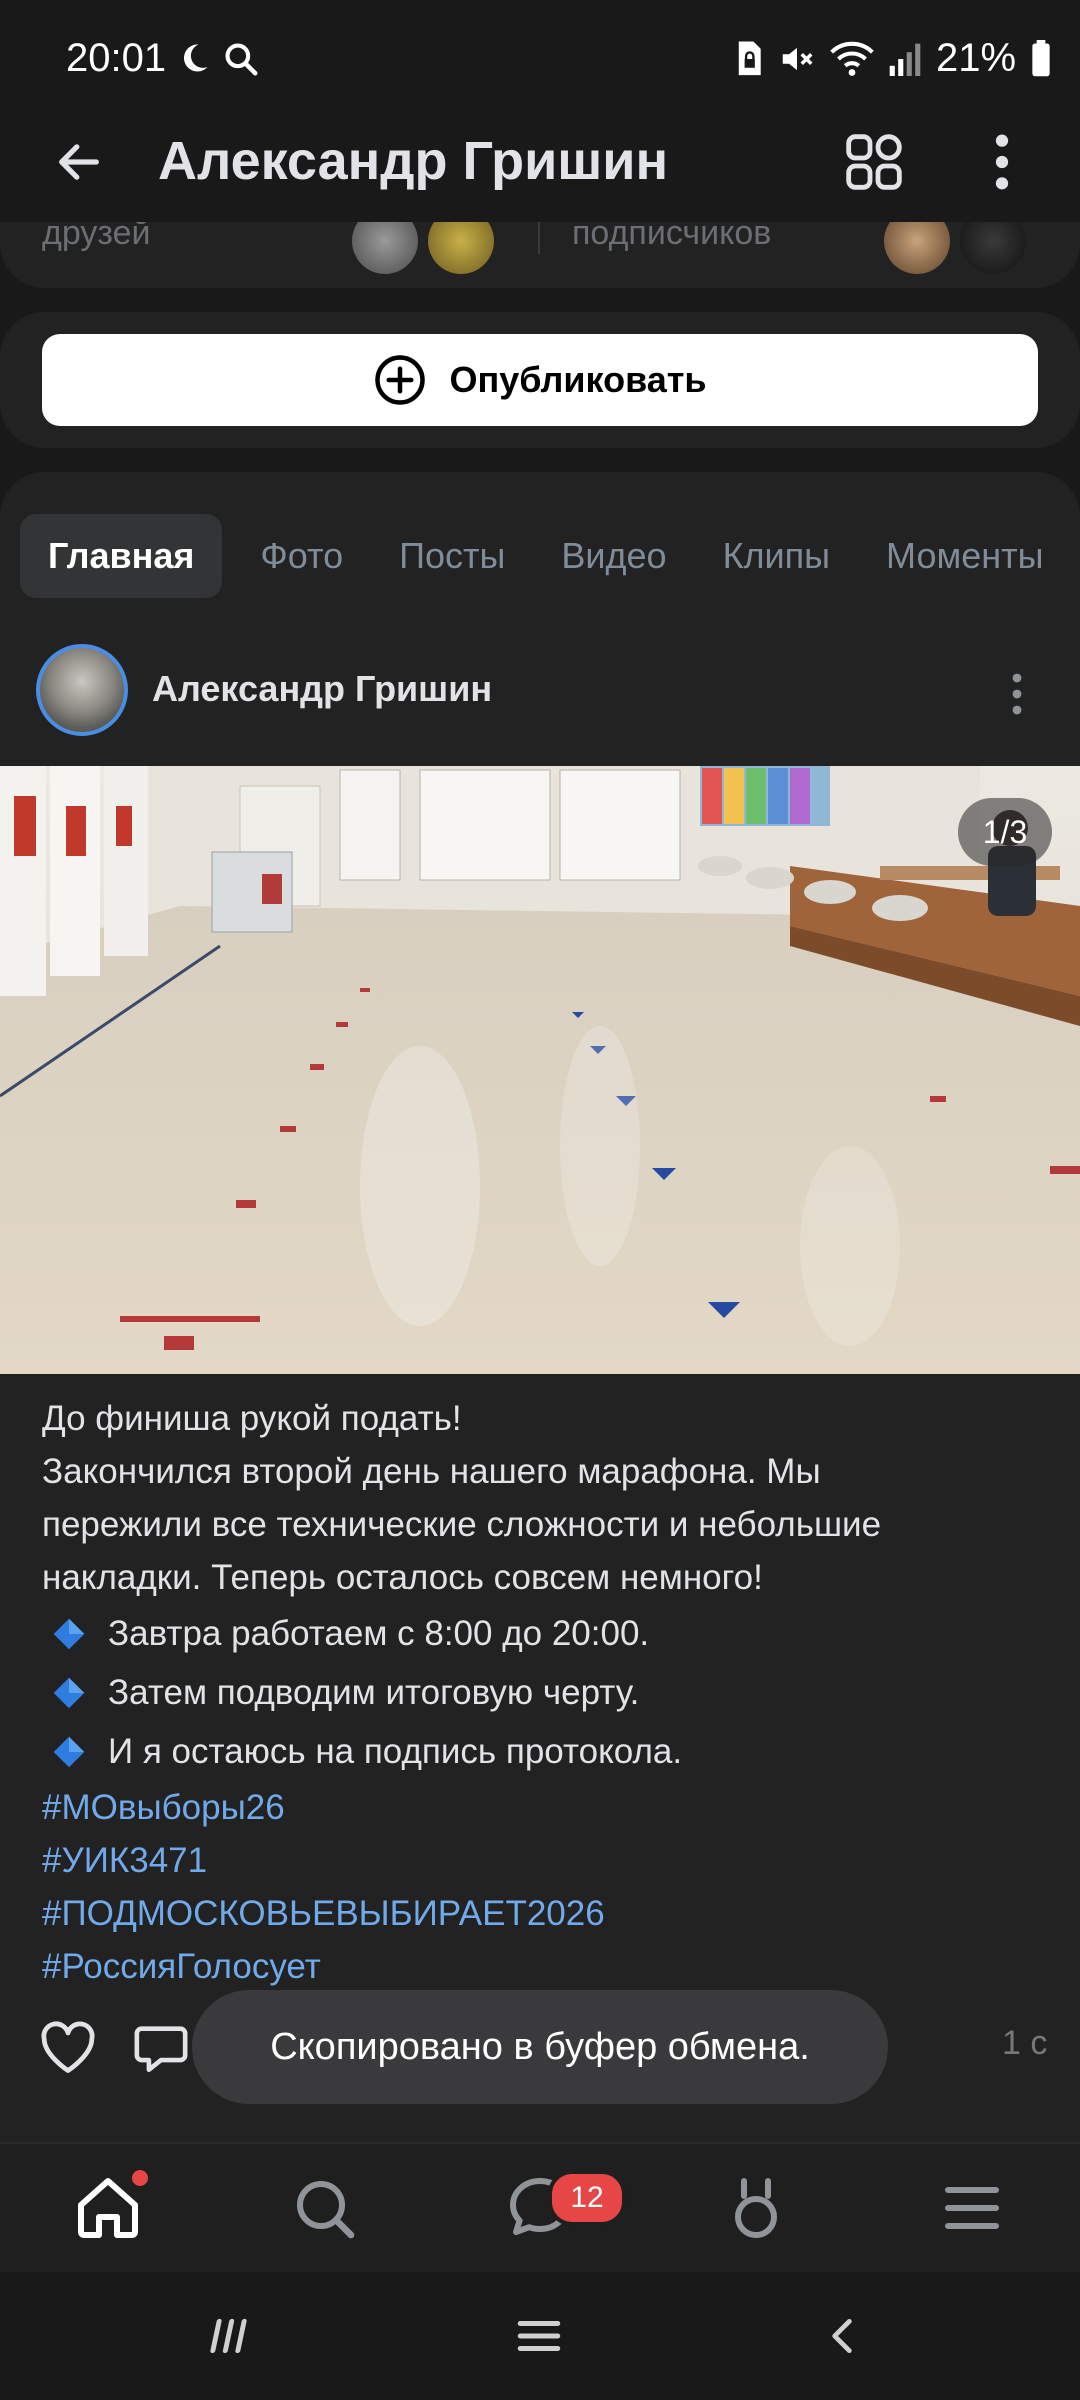 Image resolution: width=1080 pixels, height=2400 pixels. Describe the element at coordinates (301, 556) in the screenshot. I see `tab-photo: Фото` at that location.